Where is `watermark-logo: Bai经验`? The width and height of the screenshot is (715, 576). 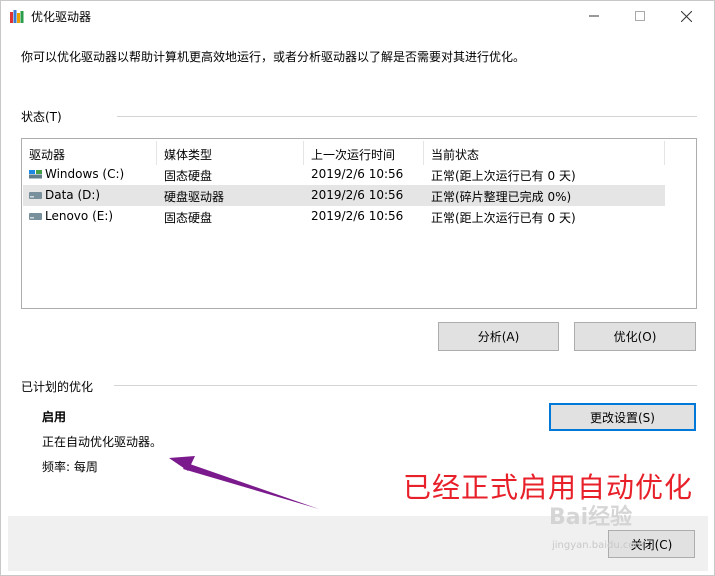 watermark-logo: Bai经验 is located at coordinates (591, 517).